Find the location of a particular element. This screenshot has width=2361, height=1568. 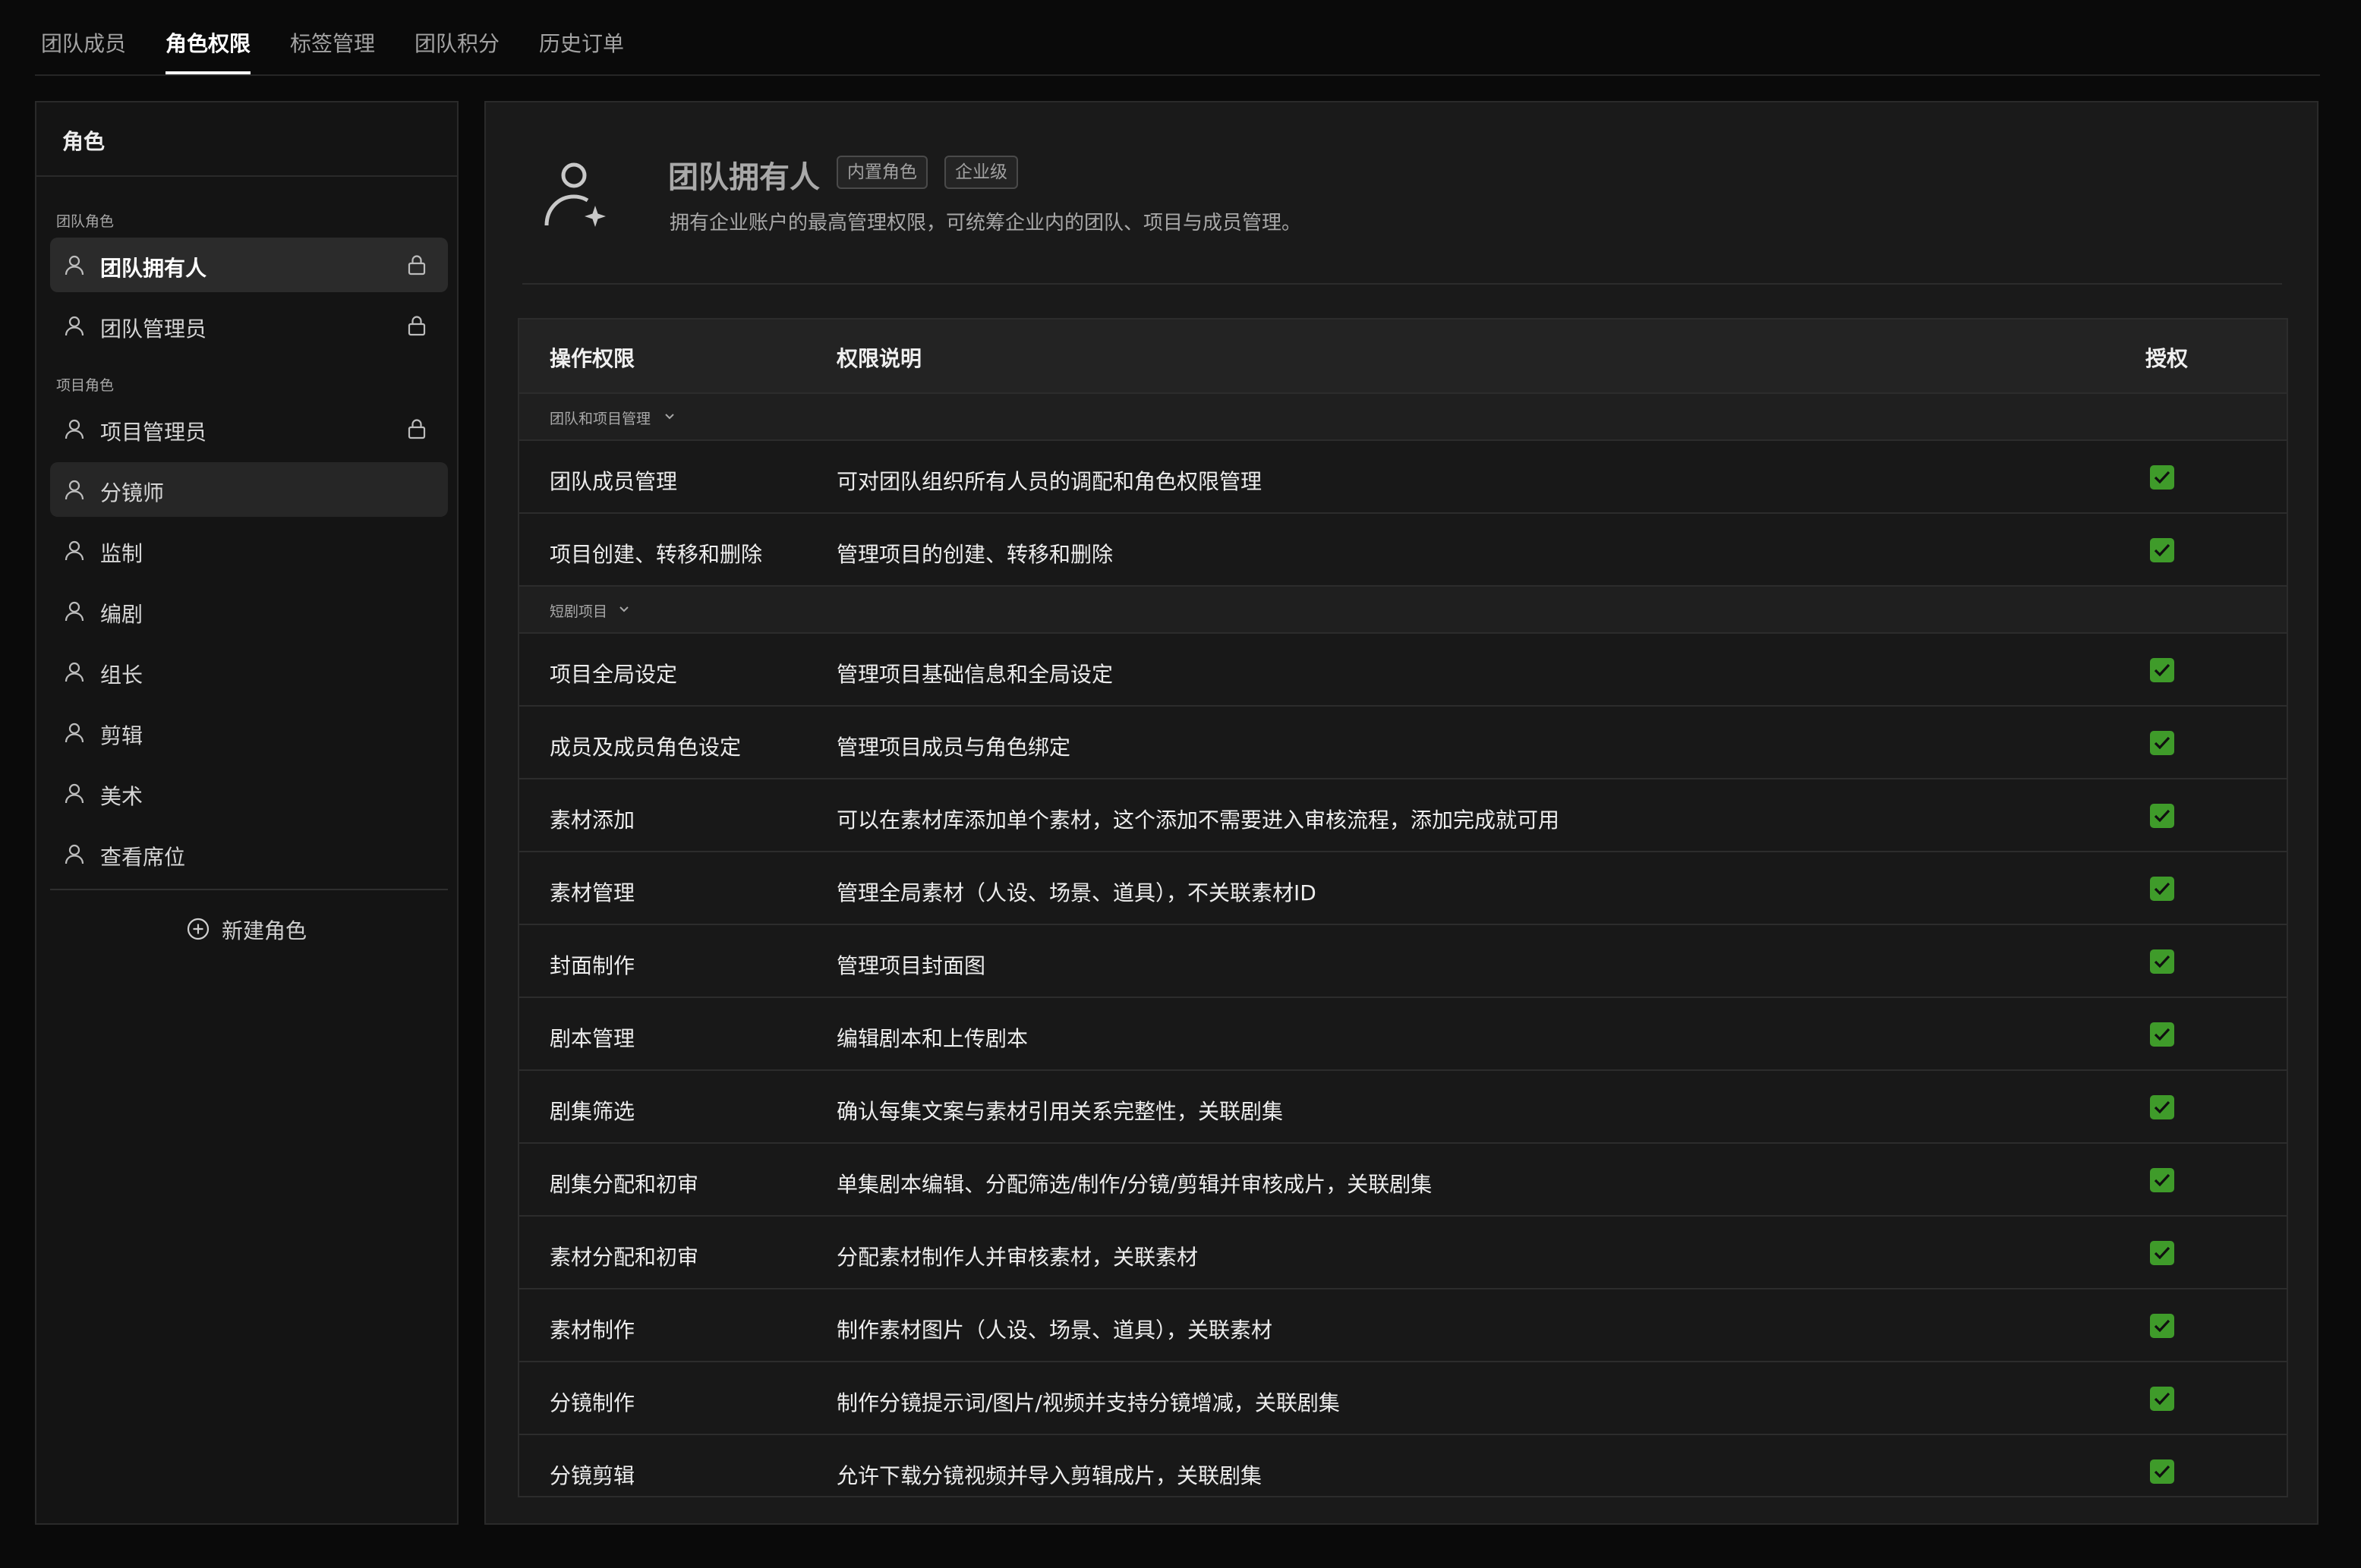

role-item-producer: 监制 is located at coordinates (249, 550).